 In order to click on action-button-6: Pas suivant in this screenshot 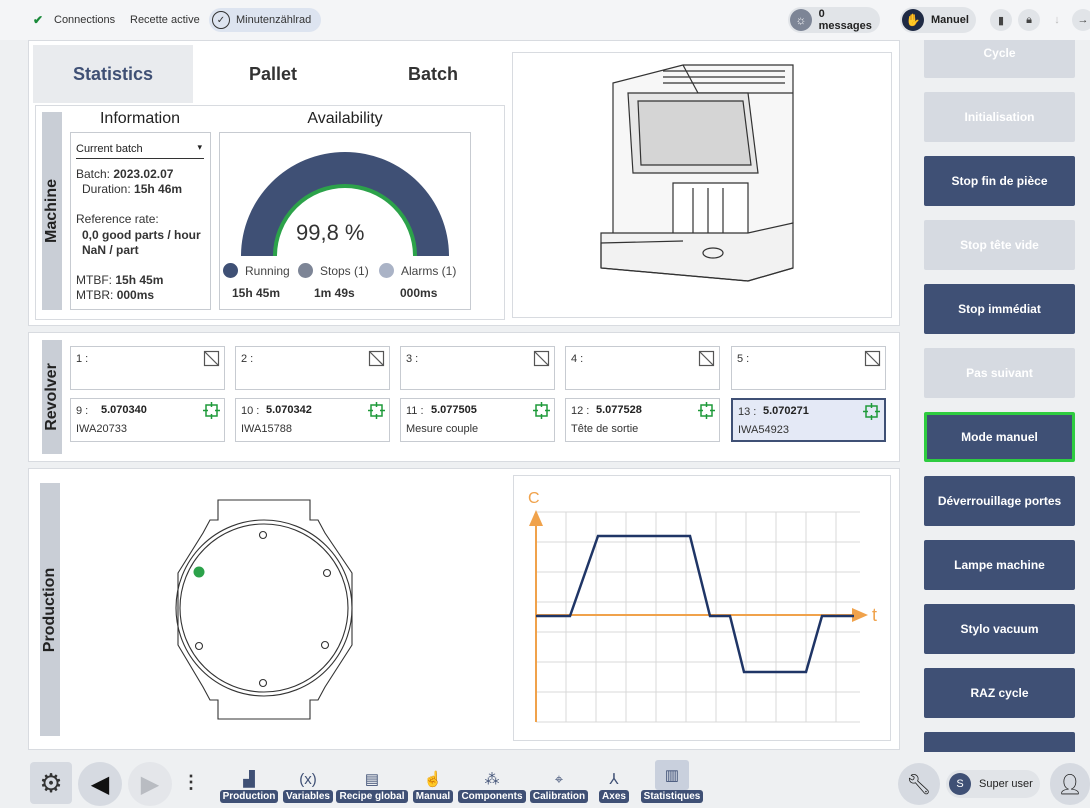, I will do `click(999, 373)`.